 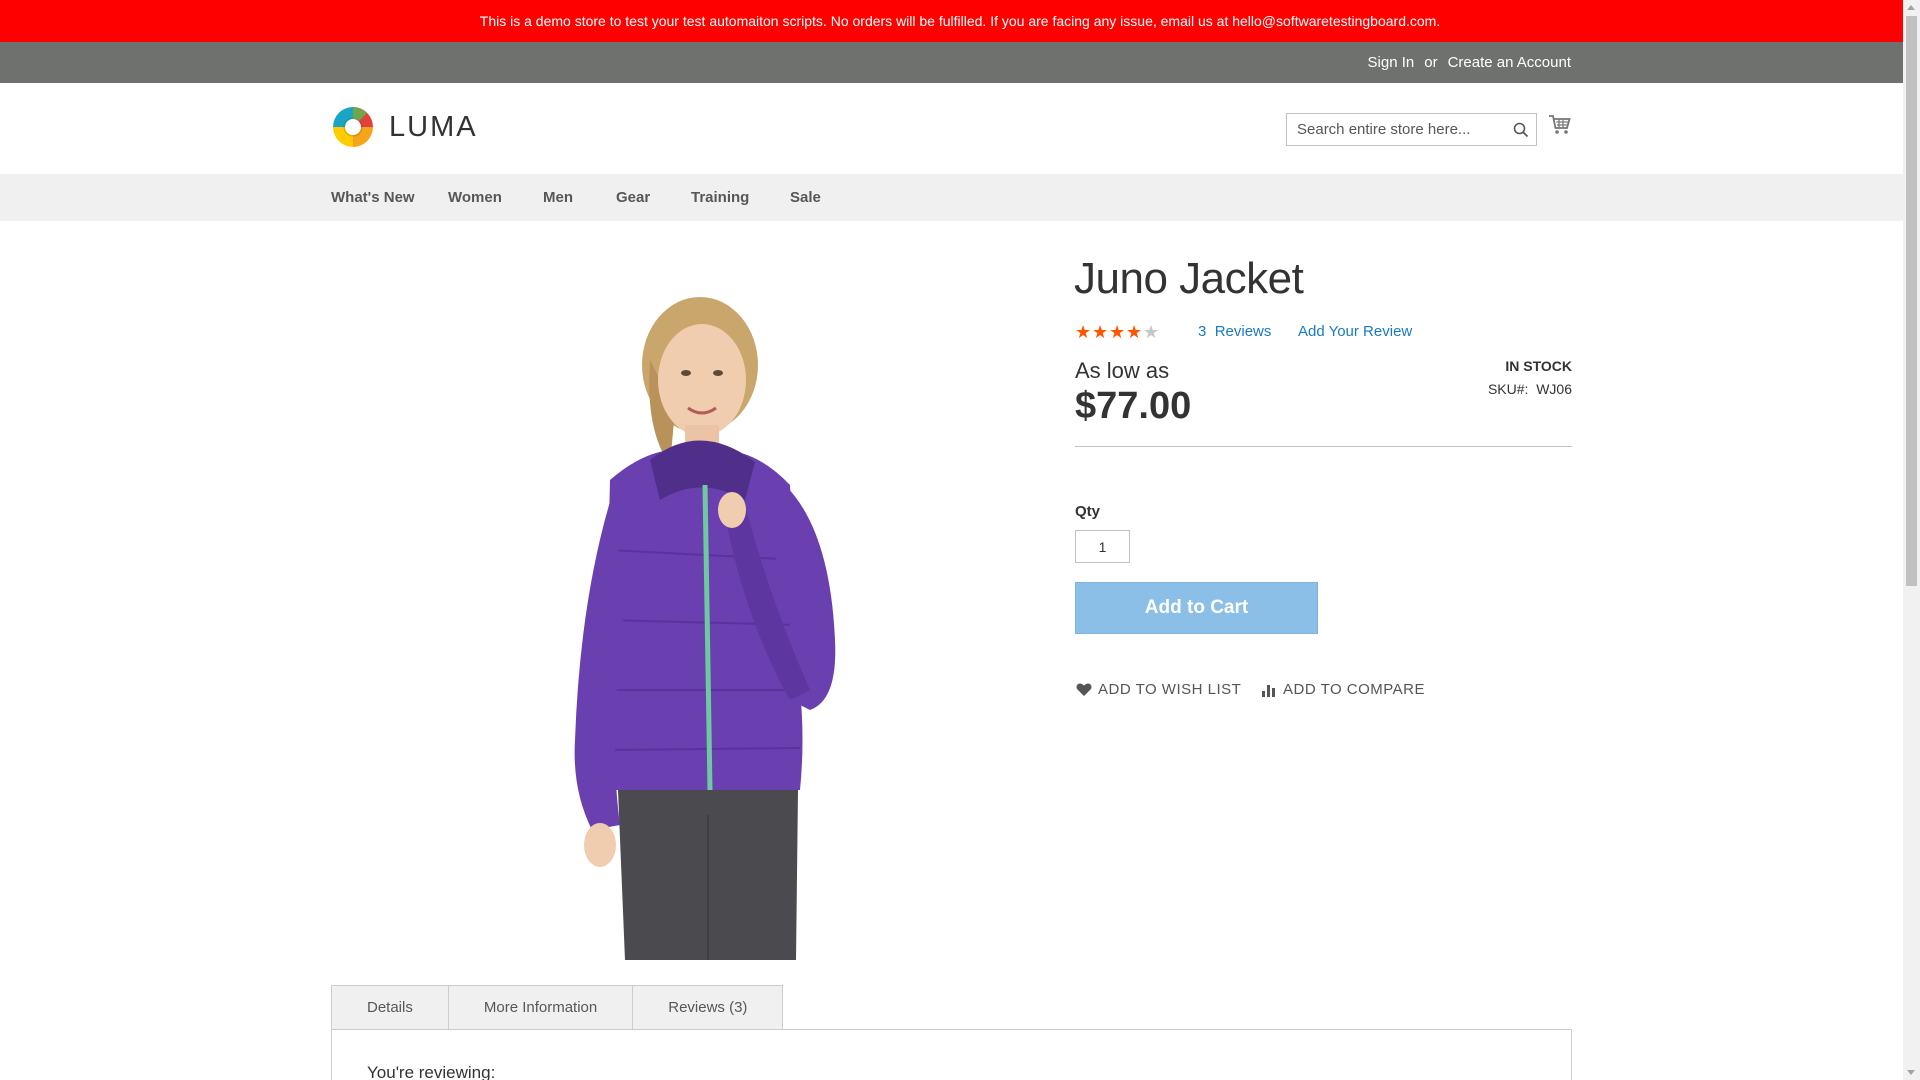 I want to click on heart-icon, so click(x=1084, y=689).